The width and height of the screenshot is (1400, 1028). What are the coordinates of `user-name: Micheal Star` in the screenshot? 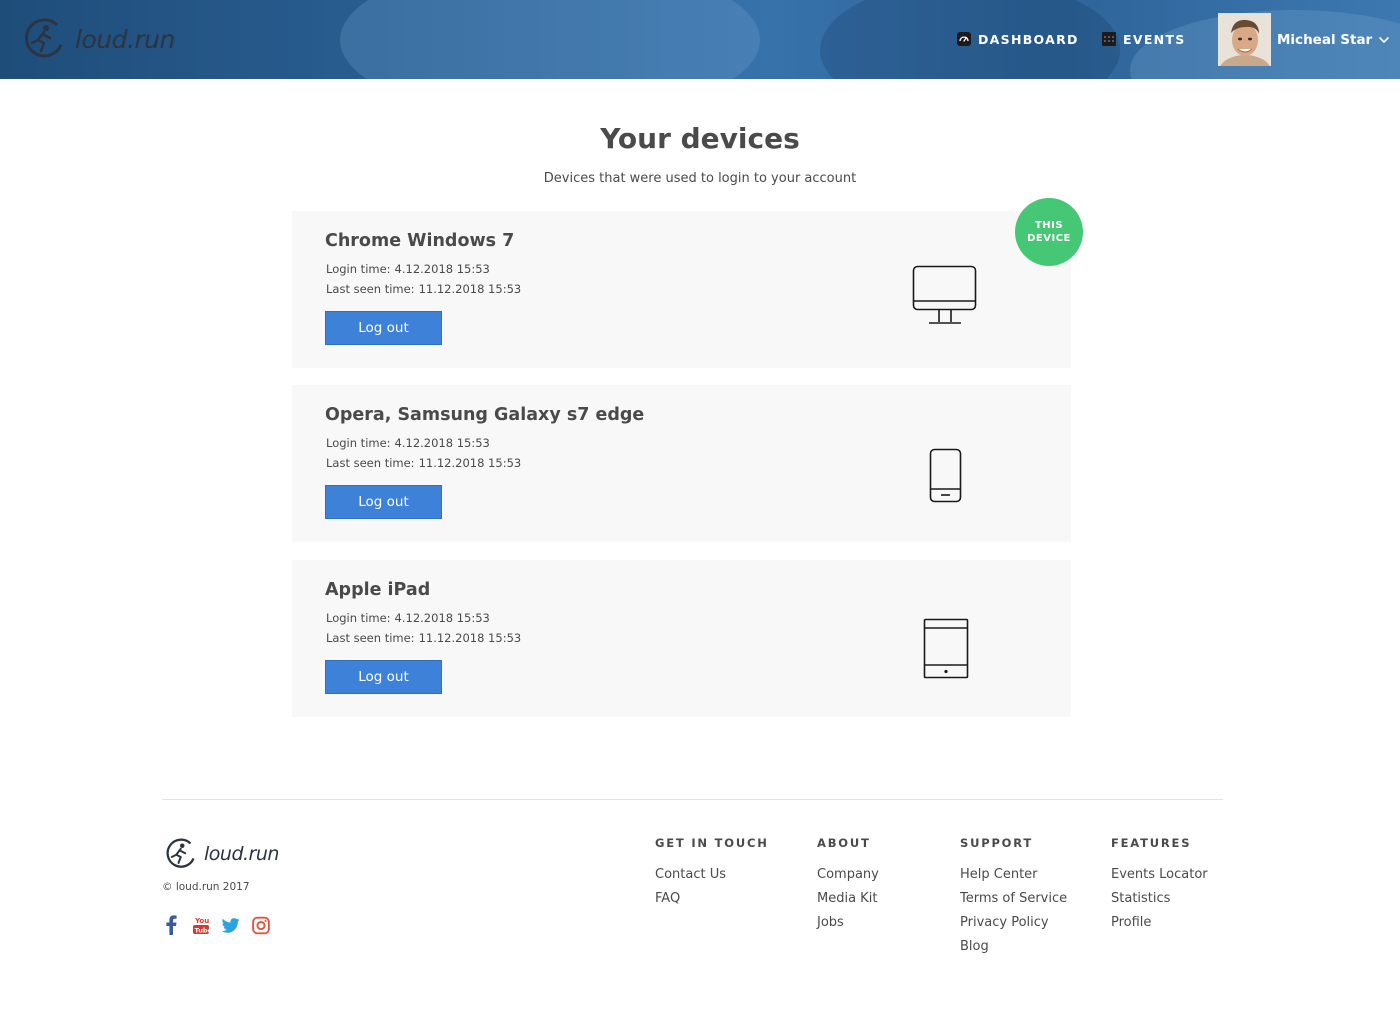 It's located at (1325, 39).